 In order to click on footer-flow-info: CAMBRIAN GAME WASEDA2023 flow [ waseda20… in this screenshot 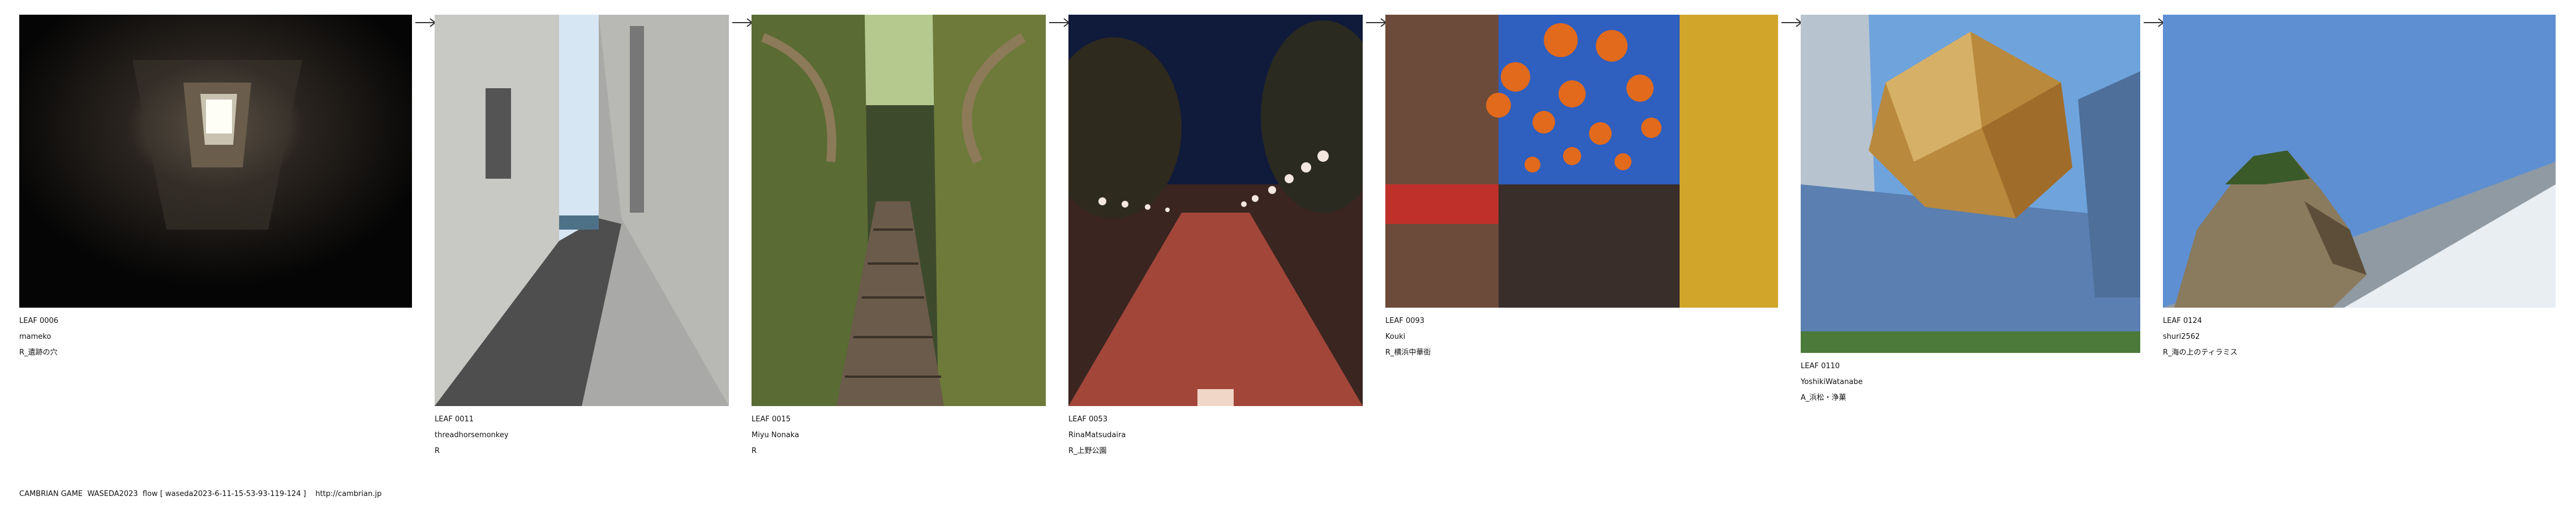, I will do `click(201, 494)`.